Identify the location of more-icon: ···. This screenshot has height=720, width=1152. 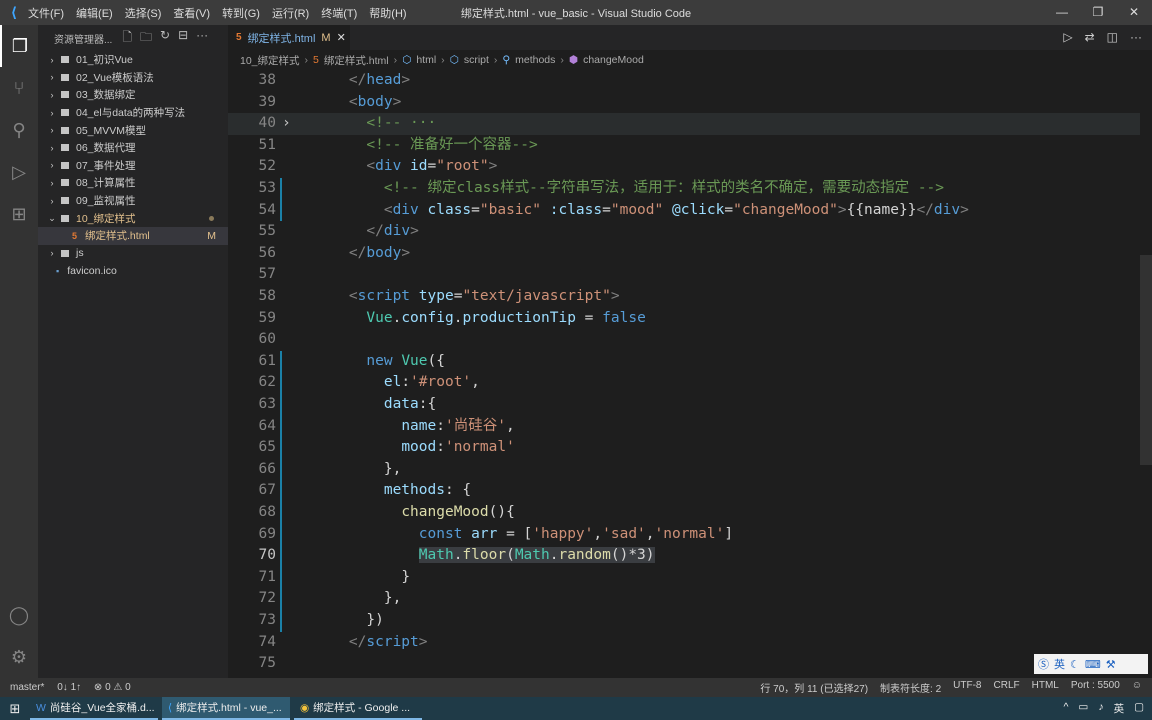
(202, 38).